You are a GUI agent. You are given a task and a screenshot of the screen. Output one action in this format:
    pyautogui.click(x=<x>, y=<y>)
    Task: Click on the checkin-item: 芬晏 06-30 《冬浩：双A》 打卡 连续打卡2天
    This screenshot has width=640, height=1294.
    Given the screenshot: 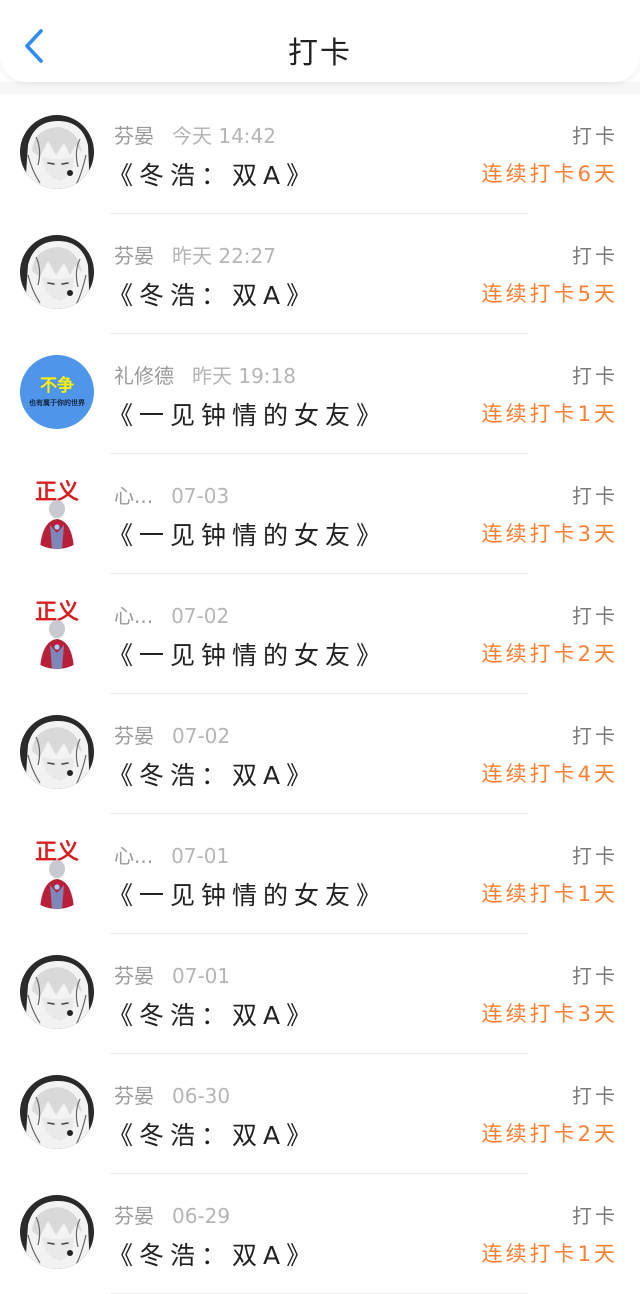 What is the action you would take?
    pyautogui.click(x=320, y=1114)
    